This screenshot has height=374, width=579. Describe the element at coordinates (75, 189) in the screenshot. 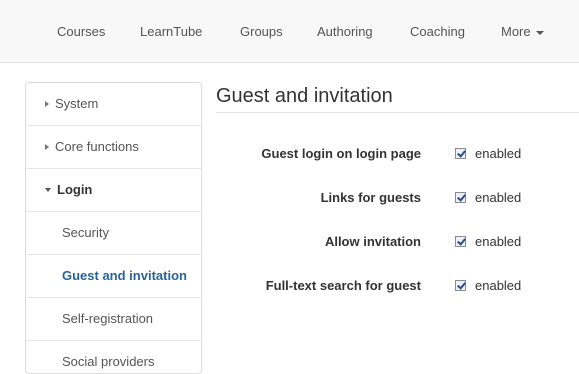

I see `sidebar-item-label: Login` at that location.